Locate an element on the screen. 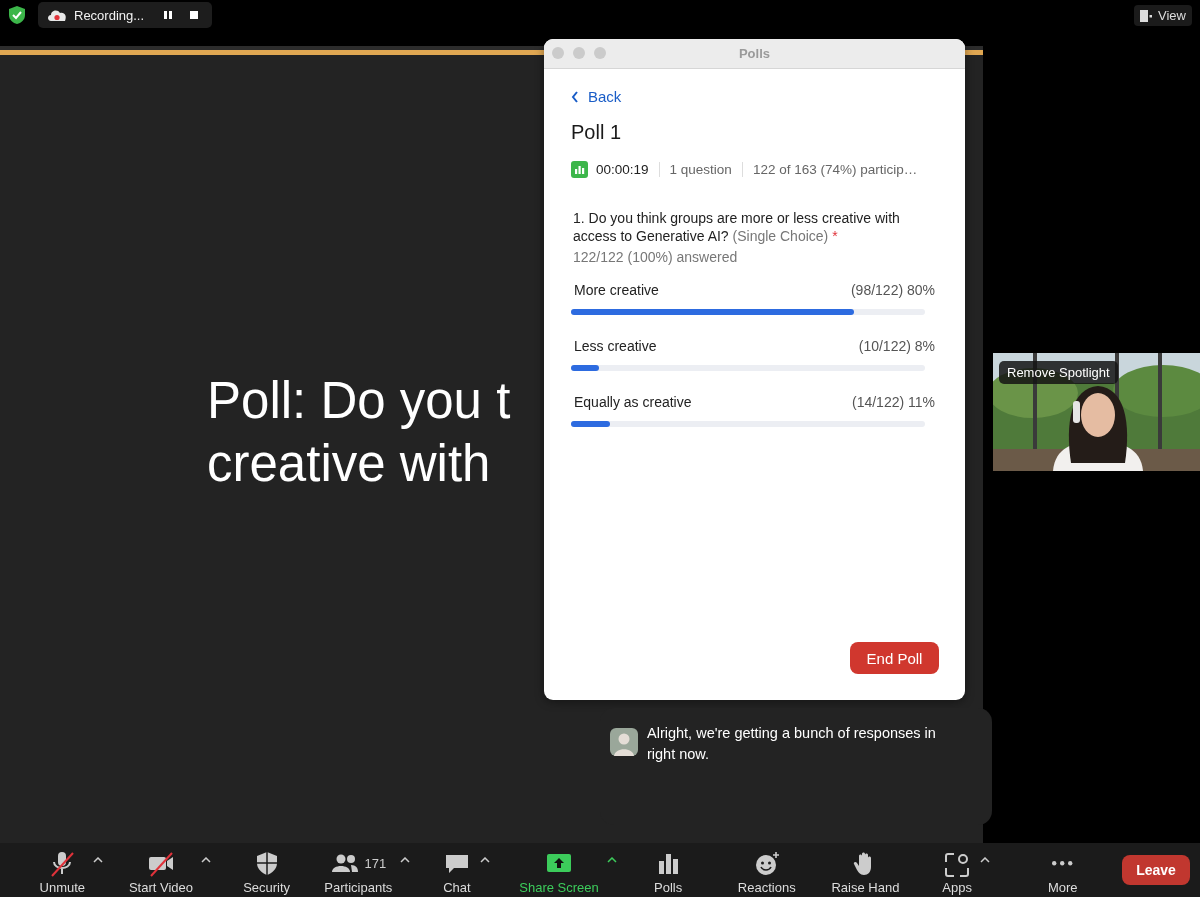  stop-icon is located at coordinates (194, 15).